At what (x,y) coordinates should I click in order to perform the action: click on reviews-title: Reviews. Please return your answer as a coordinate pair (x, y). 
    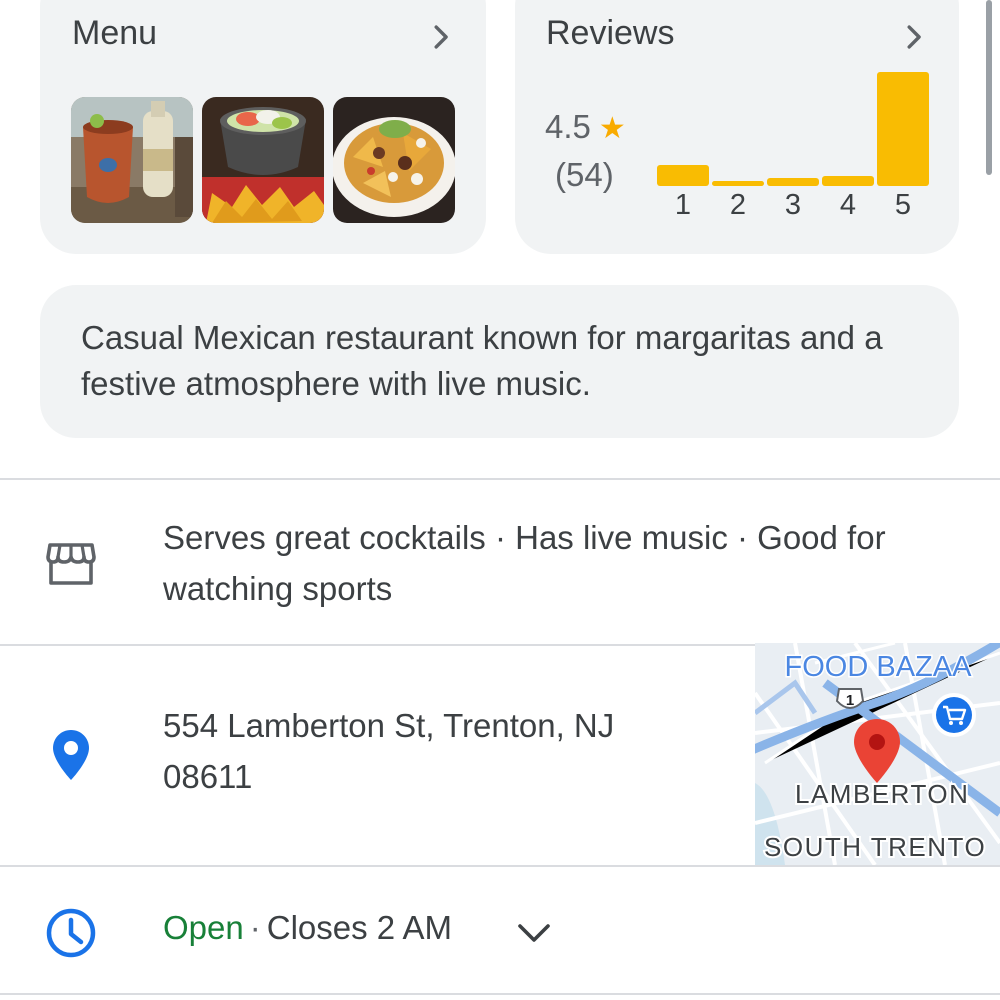
    Looking at the image, I should click on (610, 33).